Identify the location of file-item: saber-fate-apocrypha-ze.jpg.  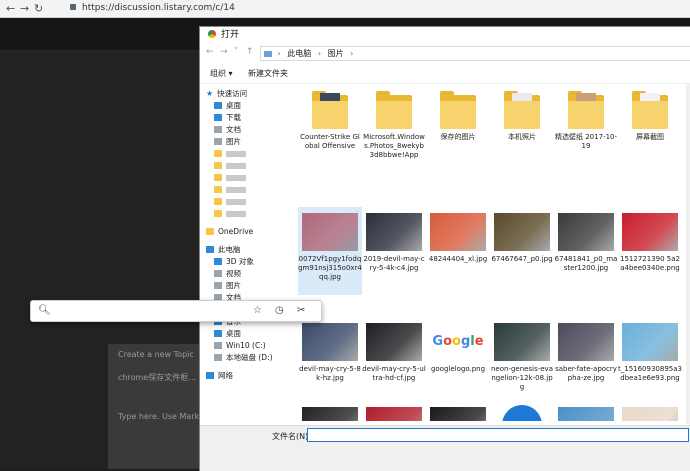
(586, 357).